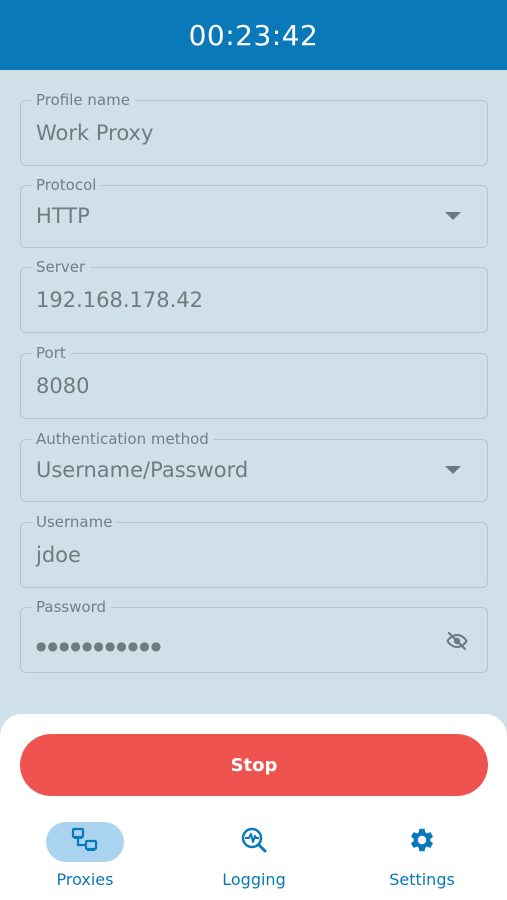 The height and width of the screenshot is (900, 507). I want to click on nav-active-indicator, so click(85, 842).